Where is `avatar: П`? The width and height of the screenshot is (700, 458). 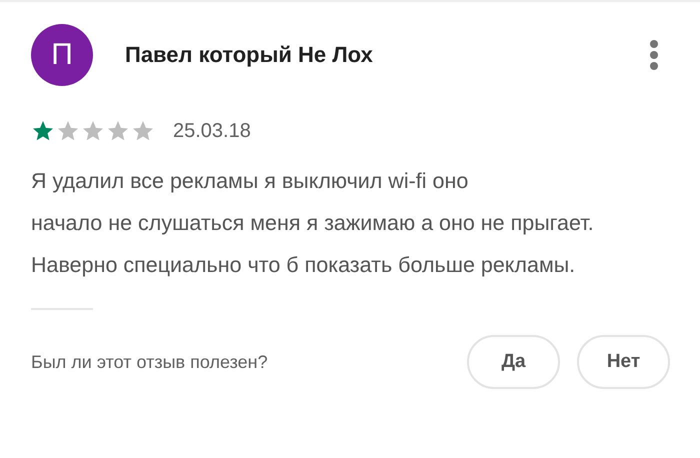
avatar: П is located at coordinates (62, 55).